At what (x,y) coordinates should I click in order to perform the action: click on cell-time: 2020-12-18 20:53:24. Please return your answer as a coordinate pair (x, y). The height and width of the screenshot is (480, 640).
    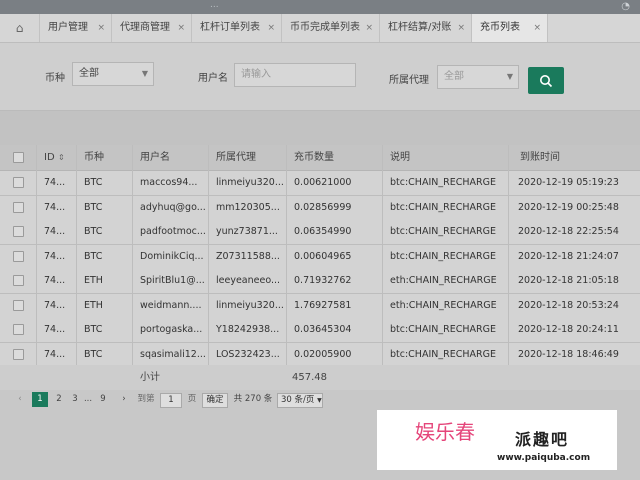
    Looking at the image, I should click on (568, 305).